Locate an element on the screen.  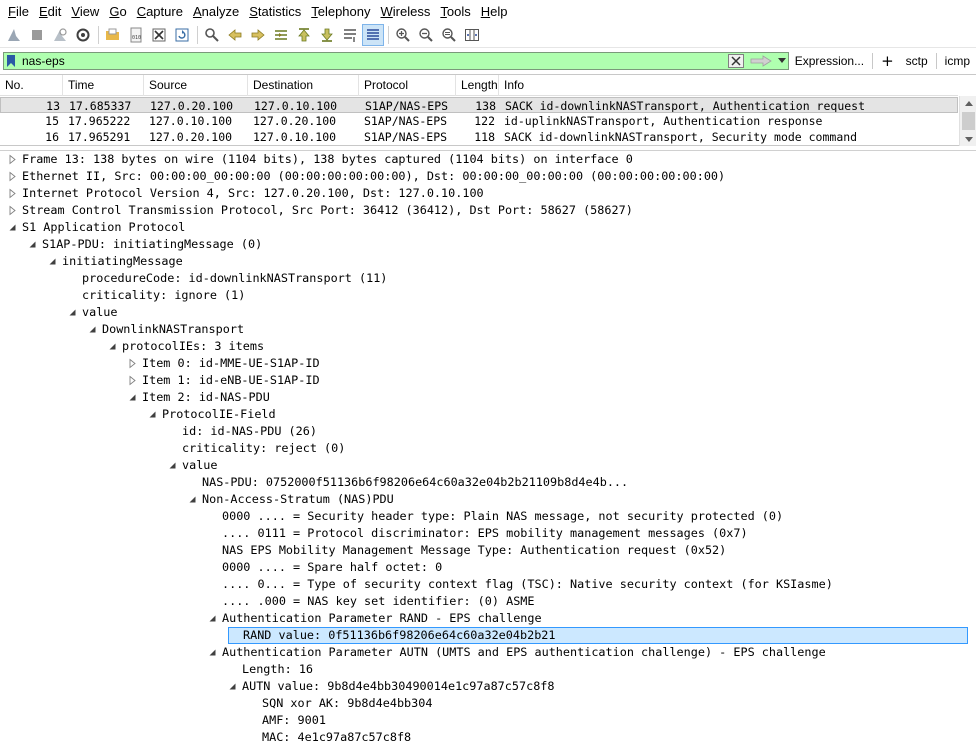
shark-fin-start-icon is located at coordinates (14, 35).